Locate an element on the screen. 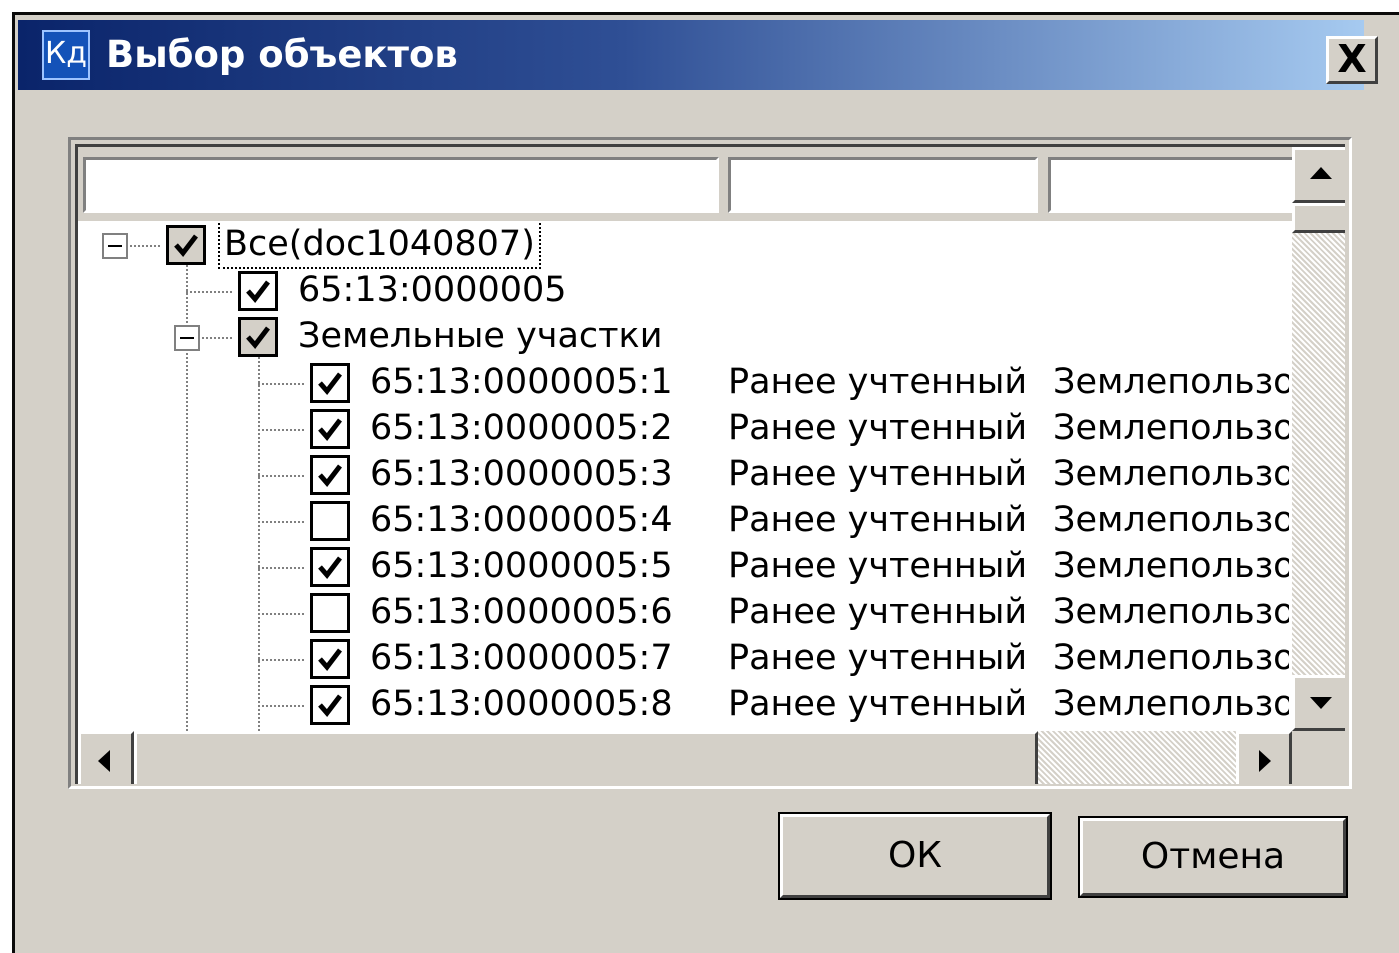  scroll-up-button is located at coordinates (1318, 175).